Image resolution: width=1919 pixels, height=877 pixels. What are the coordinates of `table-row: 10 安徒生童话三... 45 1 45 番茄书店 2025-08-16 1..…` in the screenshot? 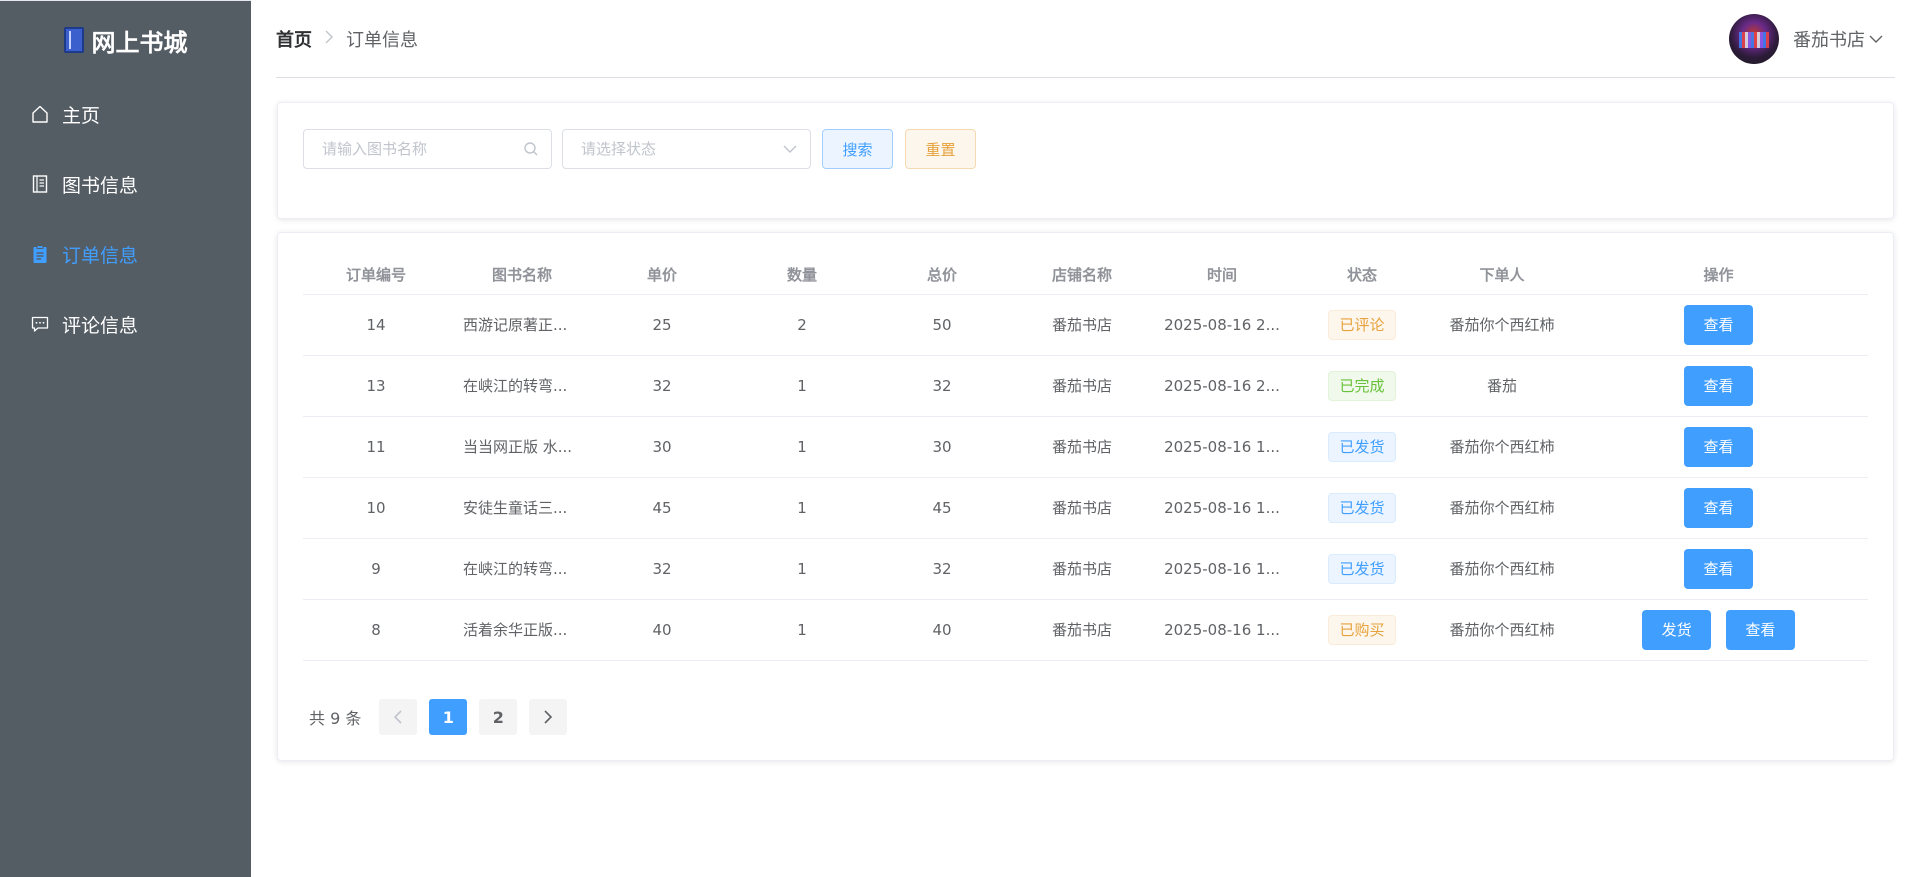 It's located at (1085, 508).